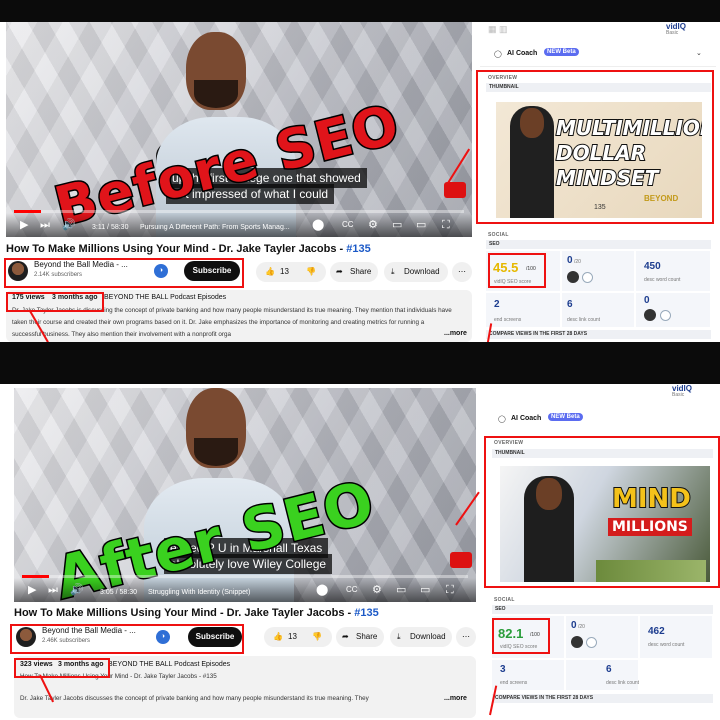  I want to click on separator, so click(360, 363).